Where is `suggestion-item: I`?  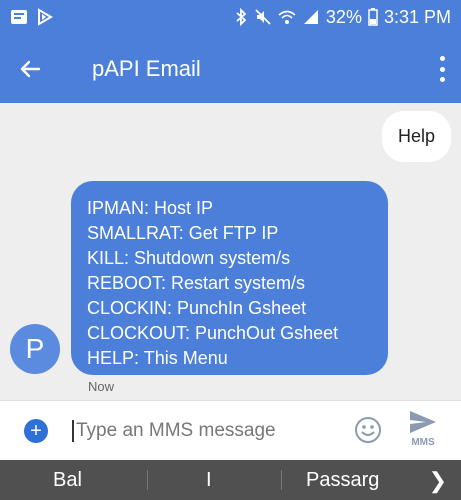
suggestion-item: I is located at coordinates (209, 480).